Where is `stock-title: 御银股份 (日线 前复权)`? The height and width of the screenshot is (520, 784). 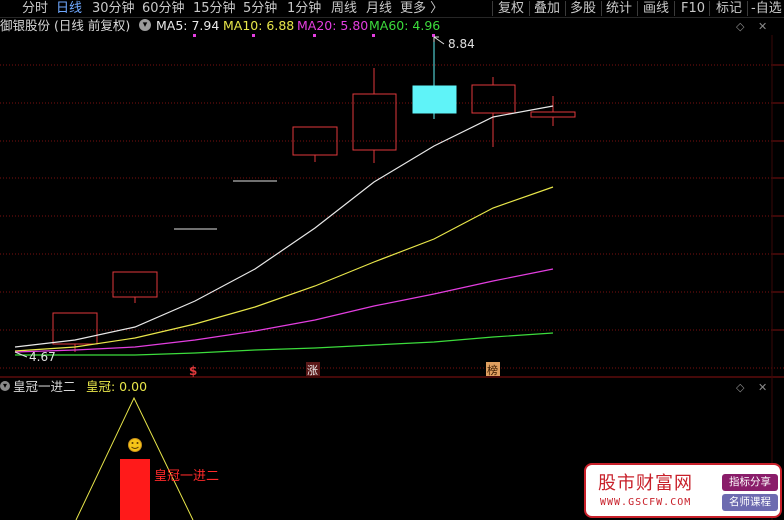
stock-title: 御银股份 (日线 前复权) is located at coordinates (65, 25).